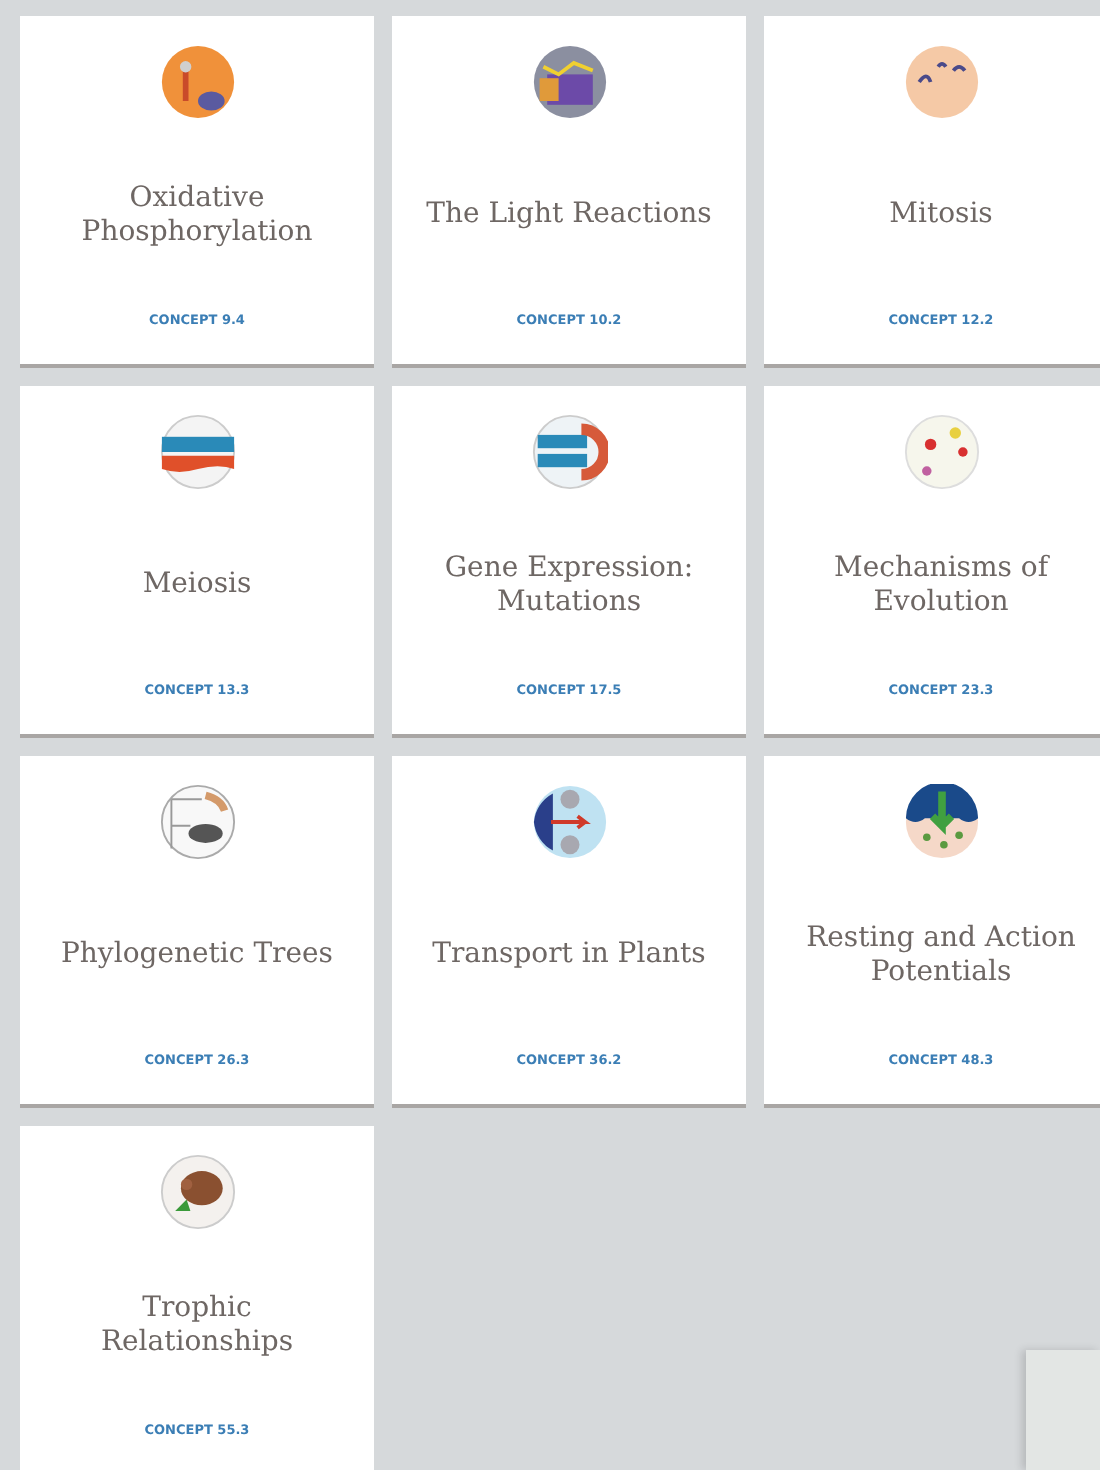 The height and width of the screenshot is (1470, 1100). Describe the element at coordinates (197, 1325) in the screenshot. I see `card-title: Trophic Relationships` at that location.